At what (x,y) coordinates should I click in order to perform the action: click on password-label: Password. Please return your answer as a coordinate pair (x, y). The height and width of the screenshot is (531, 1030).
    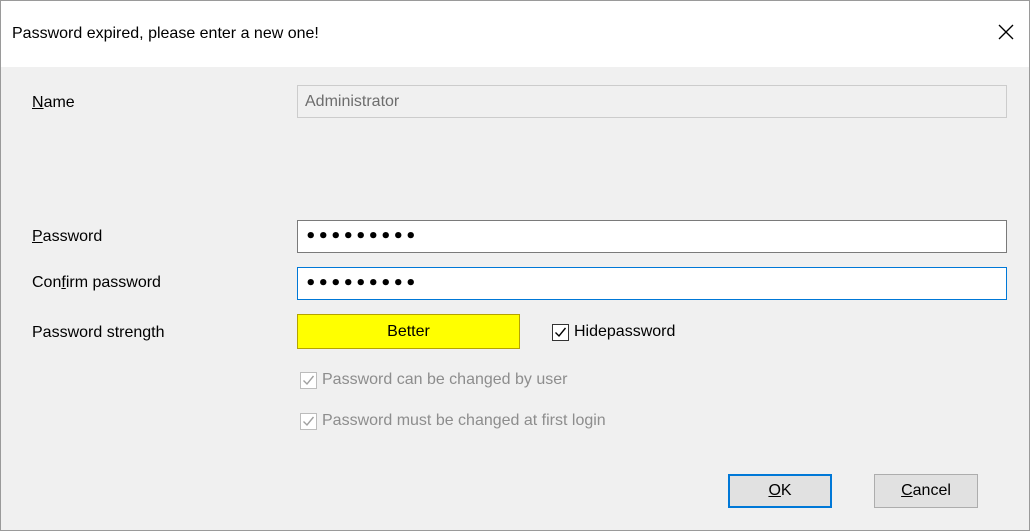
    Looking at the image, I should click on (67, 237).